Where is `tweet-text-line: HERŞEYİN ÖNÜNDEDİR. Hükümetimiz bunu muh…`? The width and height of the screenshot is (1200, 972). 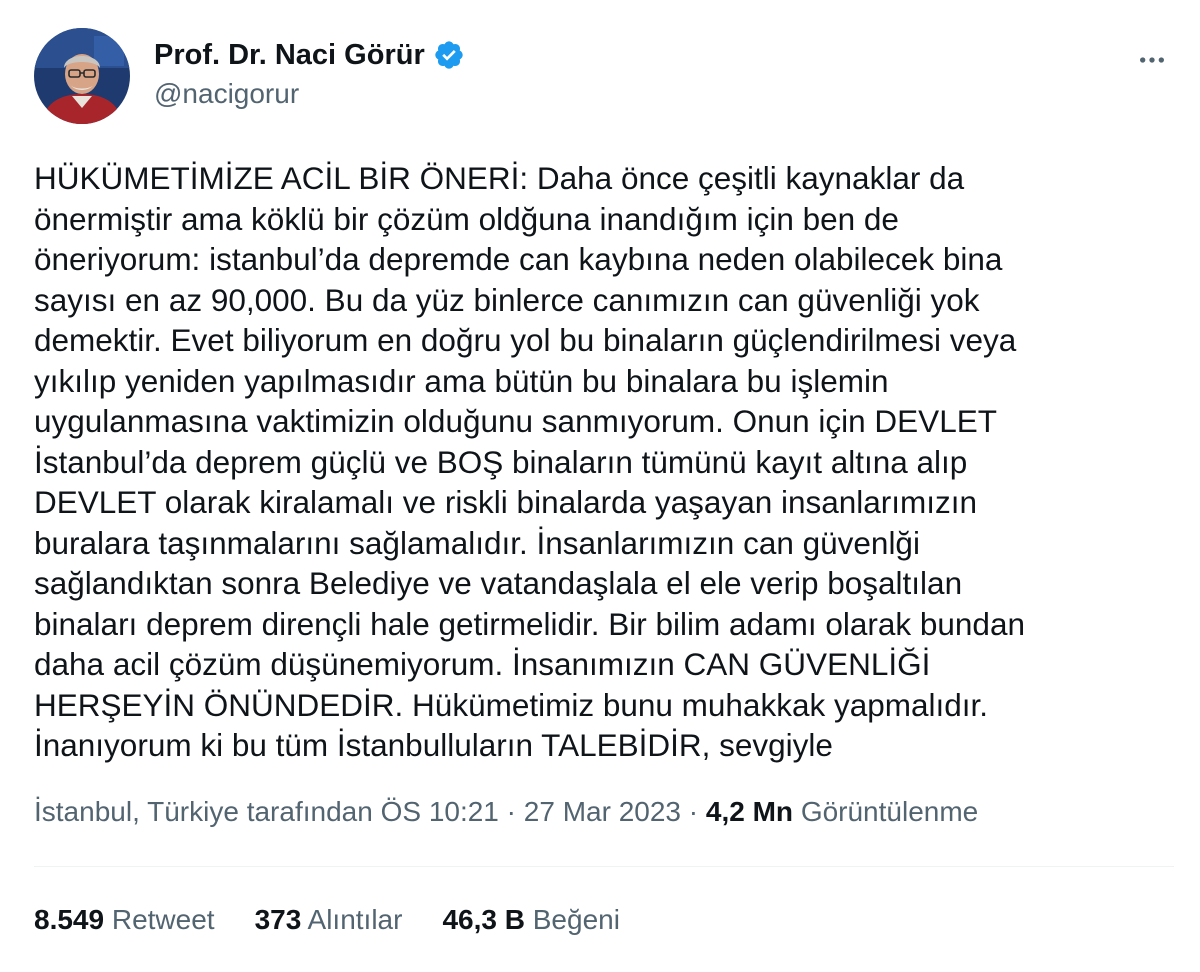
tweet-text-line: HERŞEYİN ÖNÜNDEDİR. Hükümetimiz bunu muh… is located at coordinates (511, 704).